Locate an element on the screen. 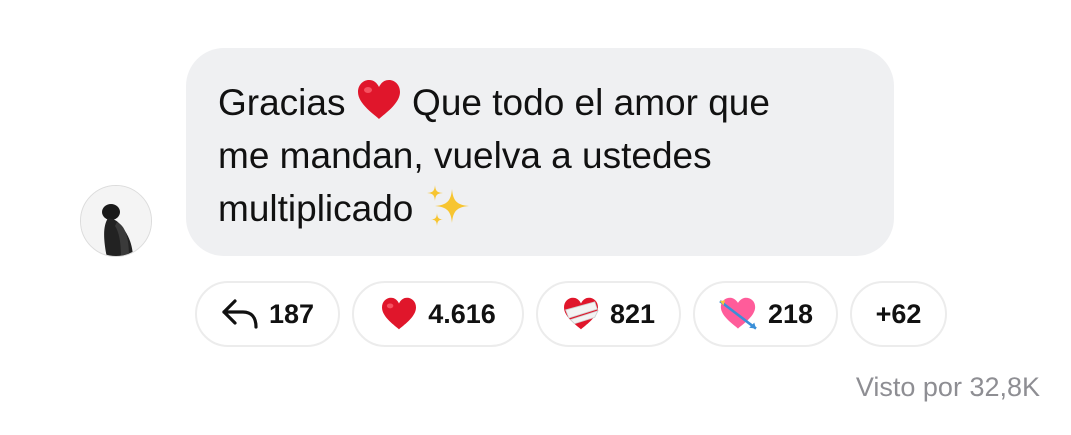  avatar-portrait-icon is located at coordinates (116, 221).